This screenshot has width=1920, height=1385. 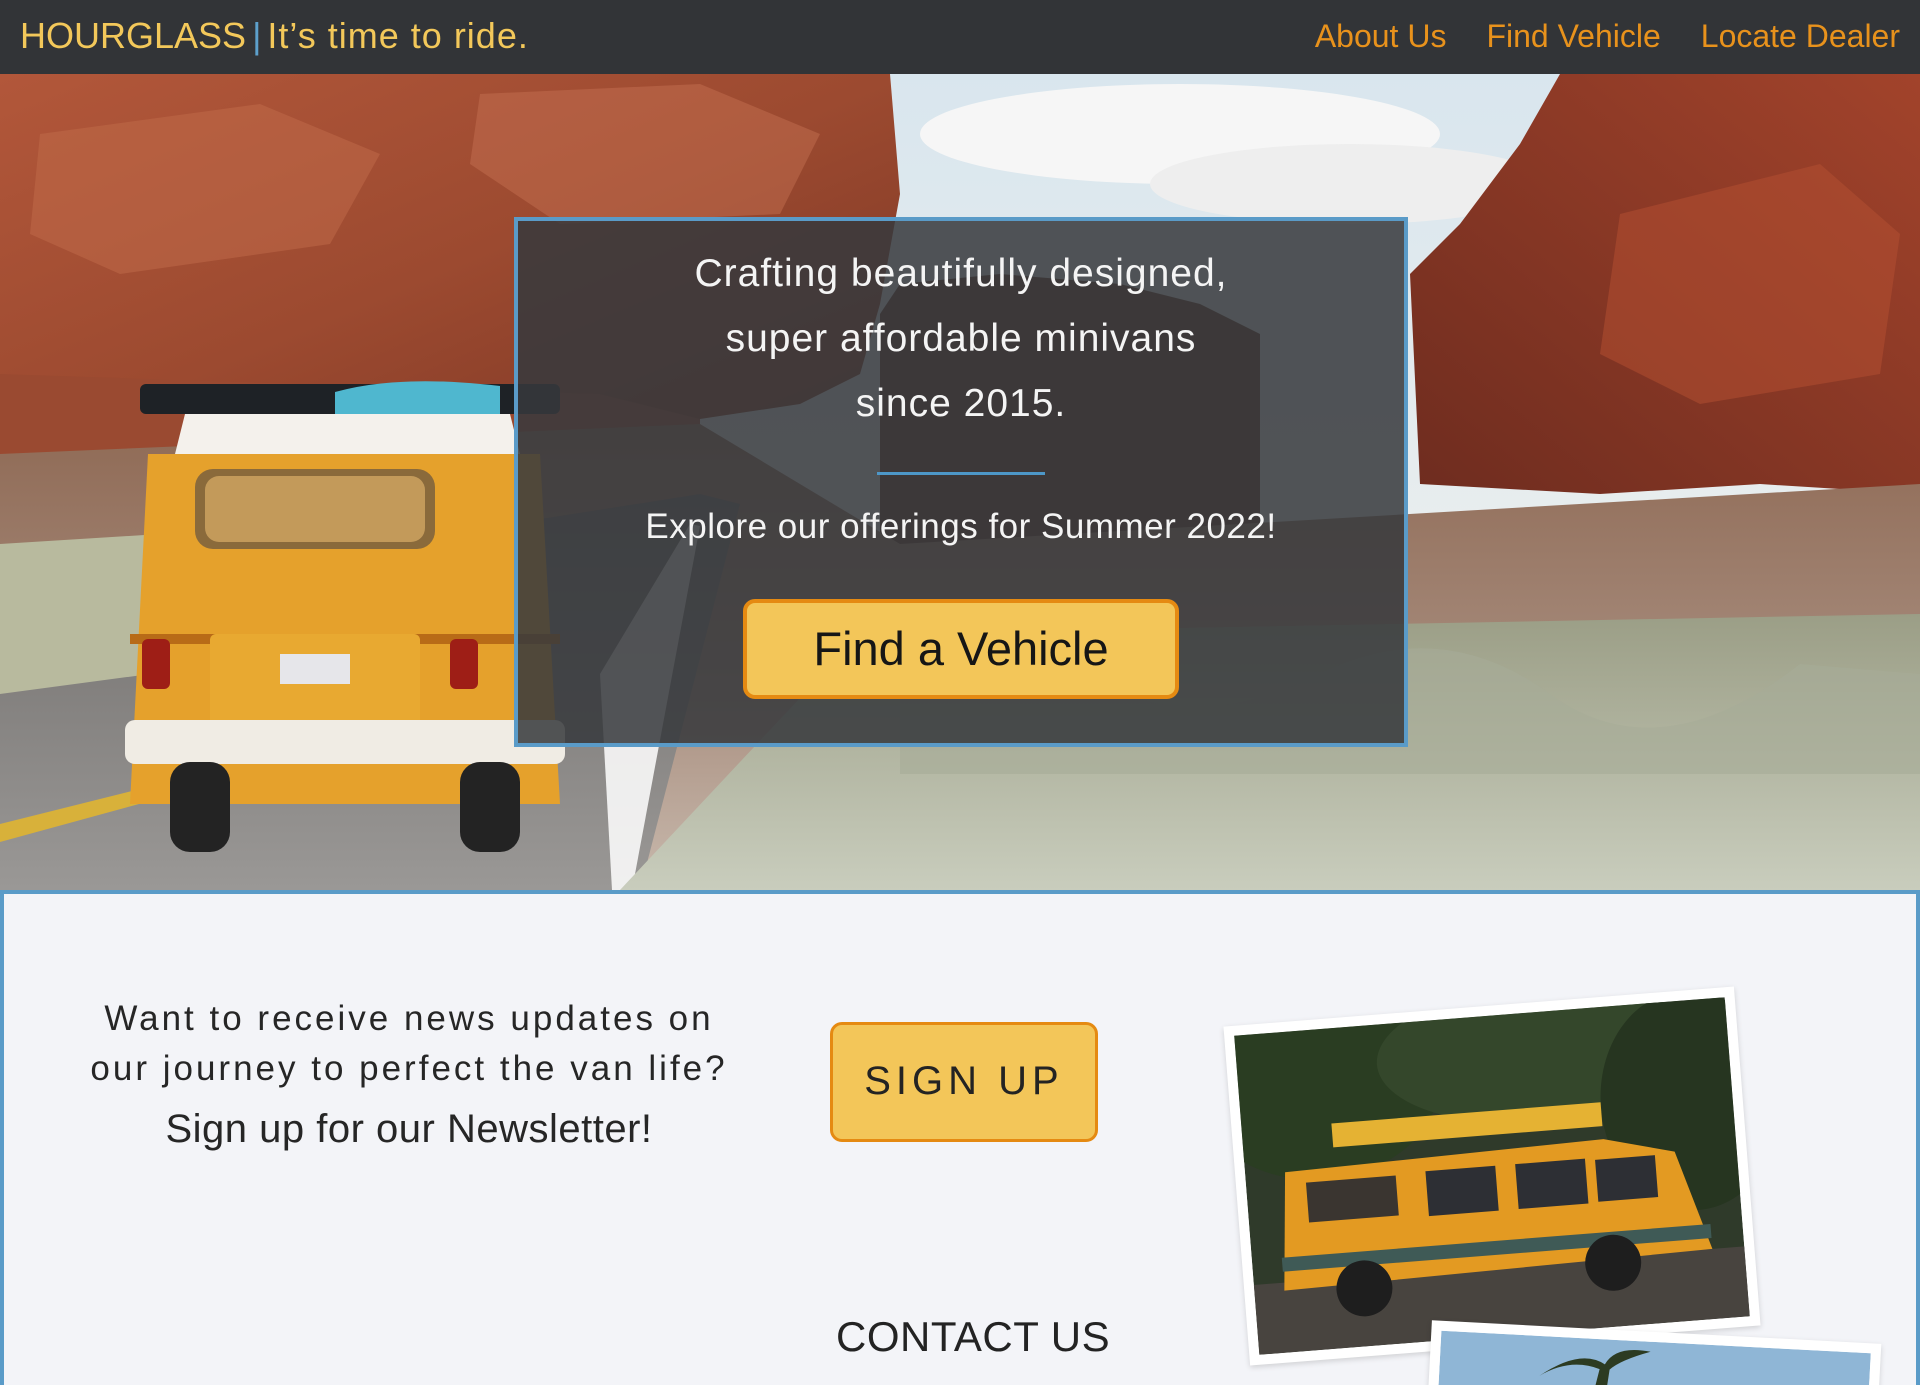 What do you see at coordinates (409, 1018) in the screenshot?
I see `newsletter-question-line-1: Want to receive news updates on` at bounding box center [409, 1018].